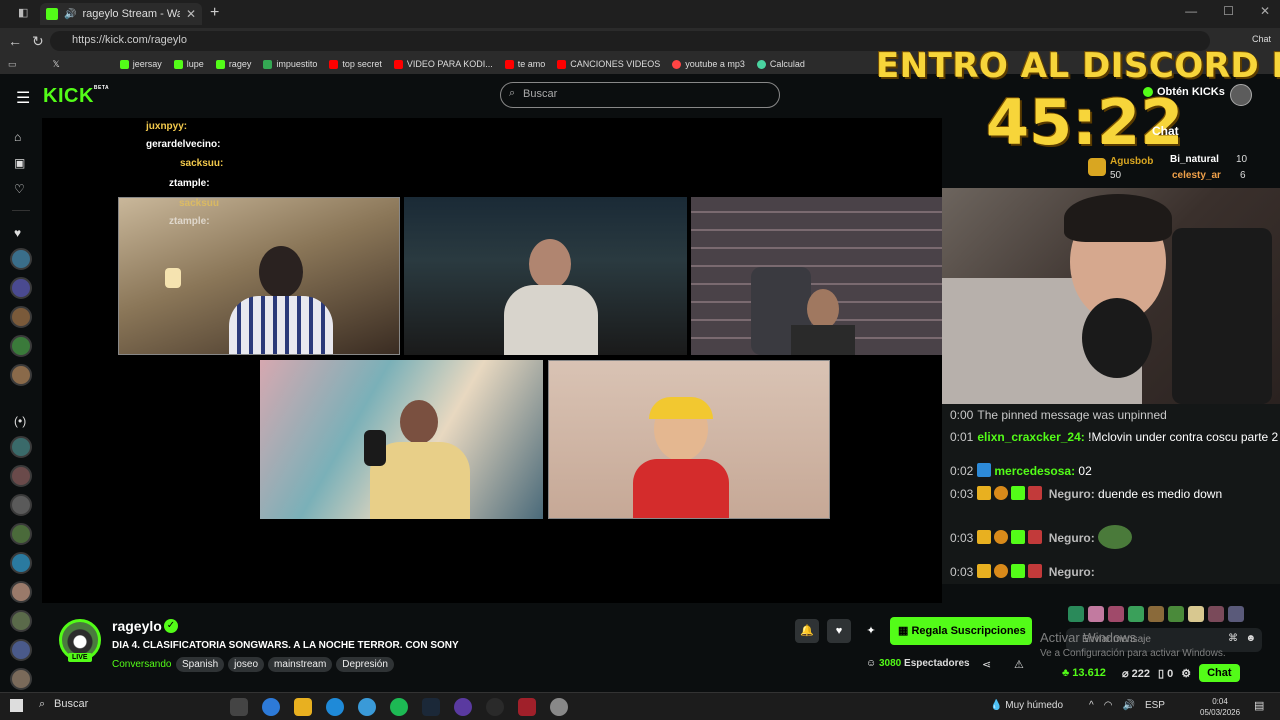 The height and width of the screenshot is (720, 1280). What do you see at coordinates (527, 707) in the screenshot?
I see `video-app-icon` at bounding box center [527, 707].